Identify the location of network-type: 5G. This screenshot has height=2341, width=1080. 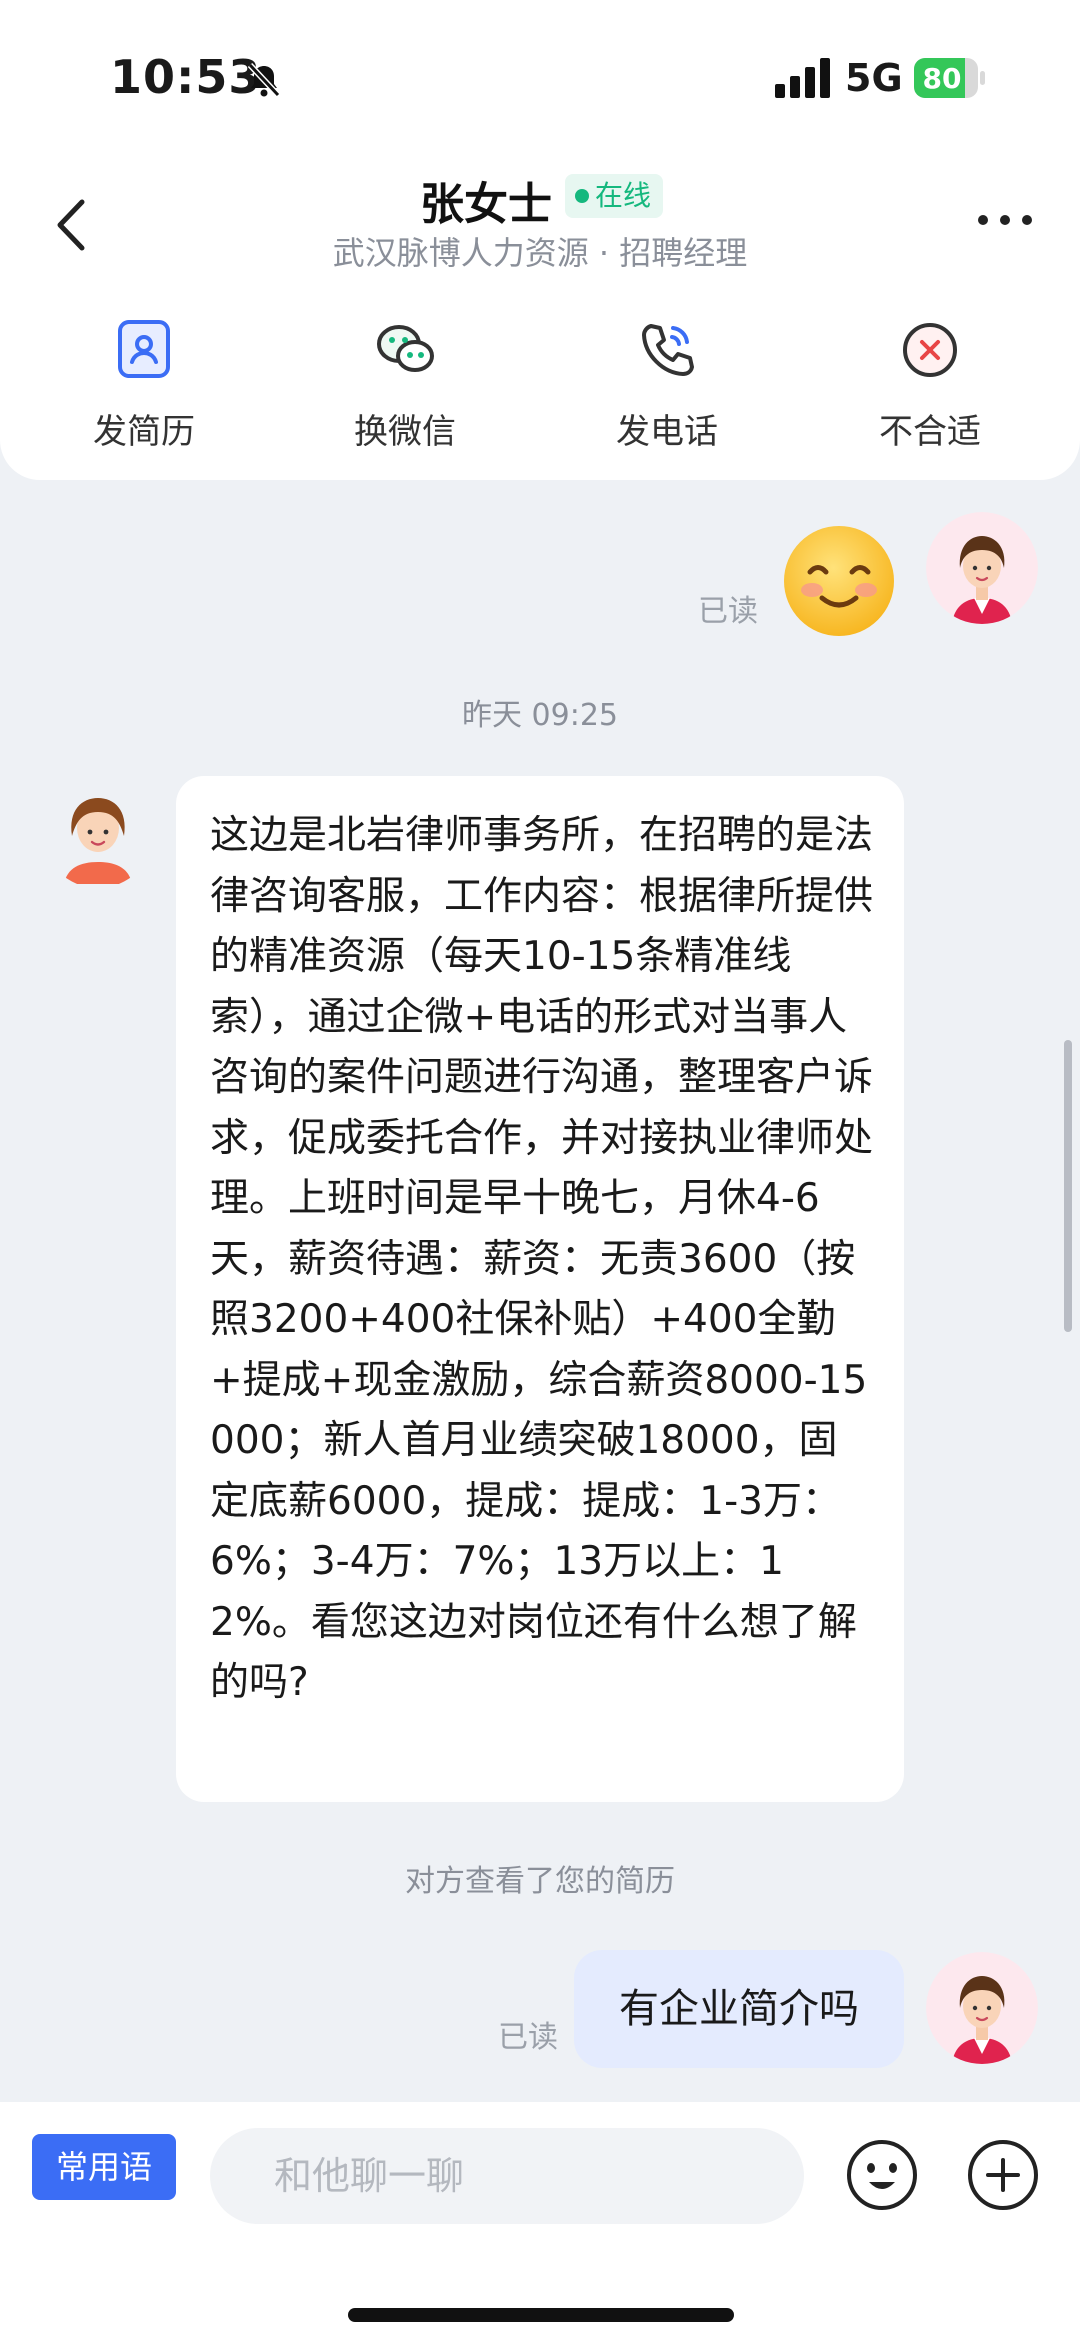
(874, 78).